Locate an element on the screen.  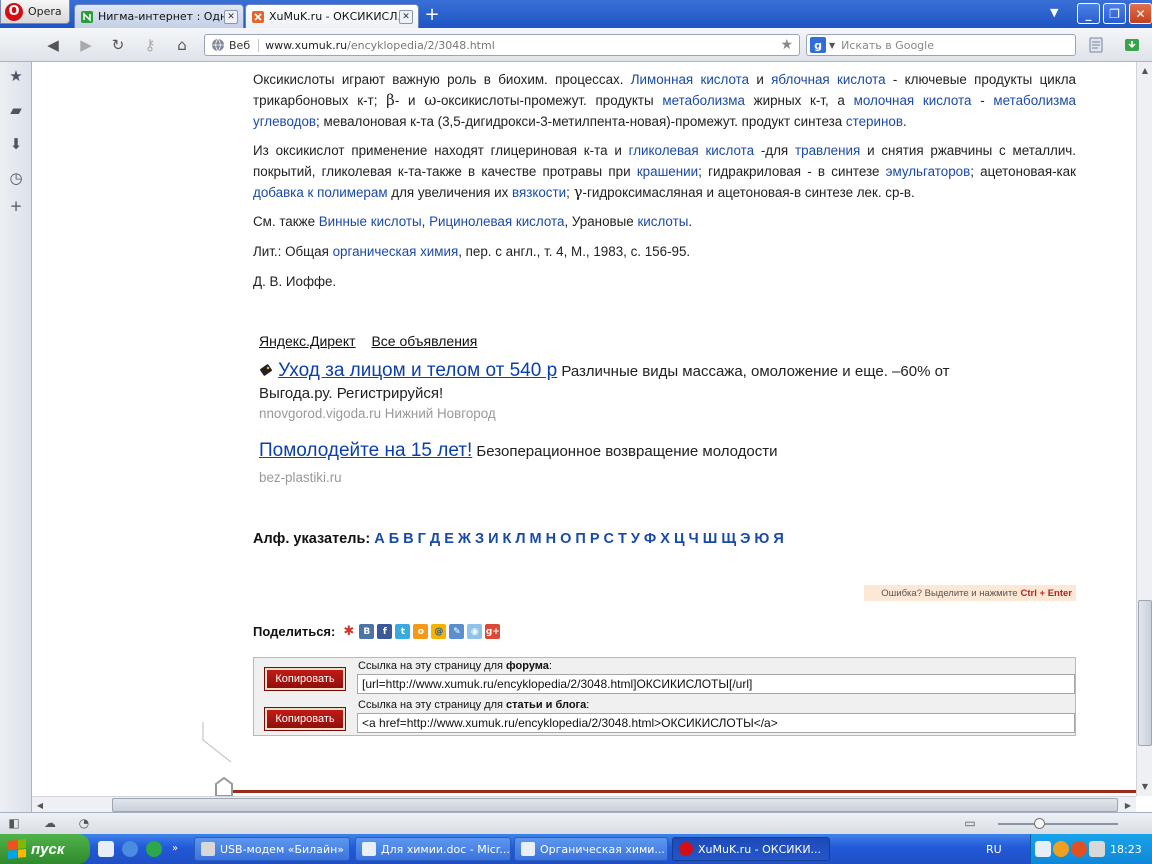
article-link: яблочная кислота is located at coordinates (828, 79).